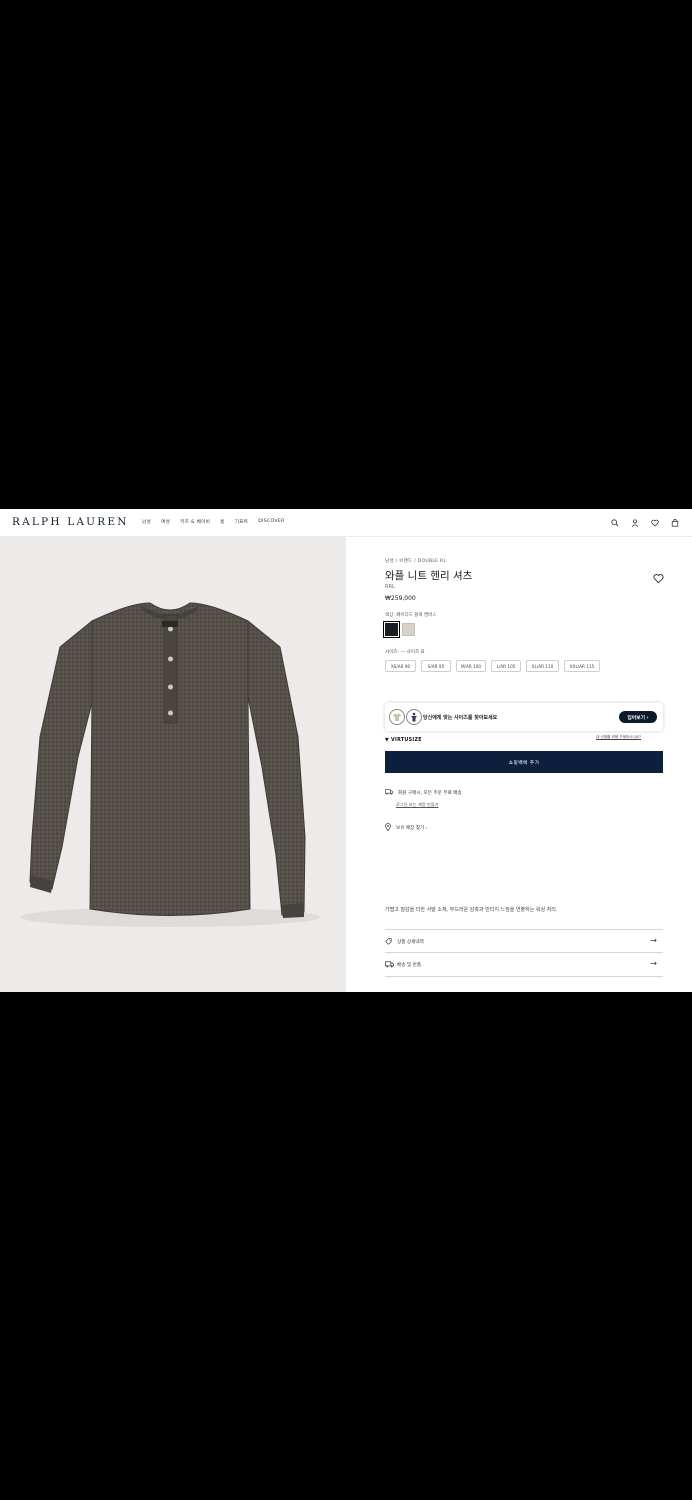 The image size is (692, 1500). Describe the element at coordinates (634, 522) in the screenshot. I see `account-icon` at that location.